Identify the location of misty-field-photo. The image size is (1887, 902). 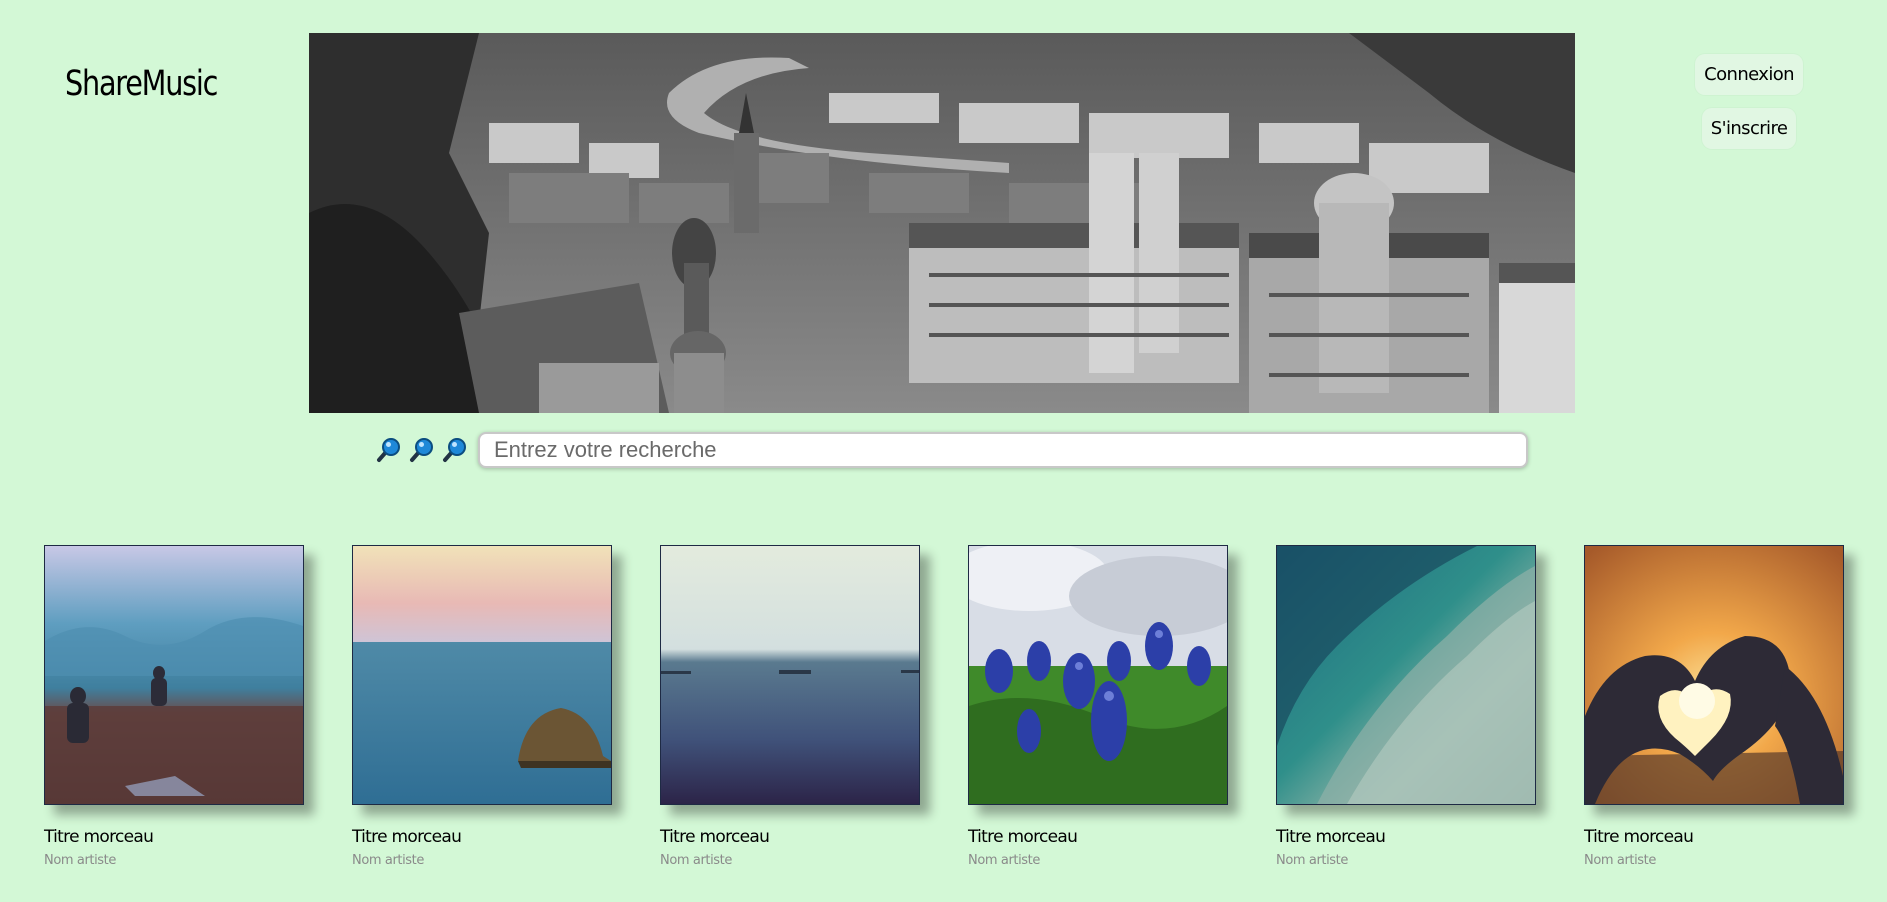
(174, 675).